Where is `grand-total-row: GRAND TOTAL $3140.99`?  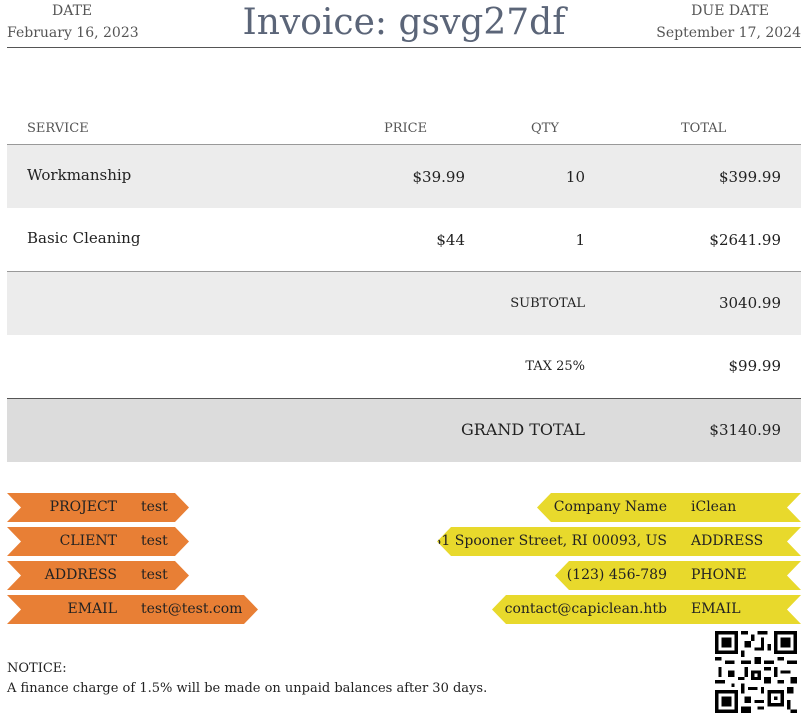 grand-total-row: GRAND TOTAL $3140.99 is located at coordinates (404, 430).